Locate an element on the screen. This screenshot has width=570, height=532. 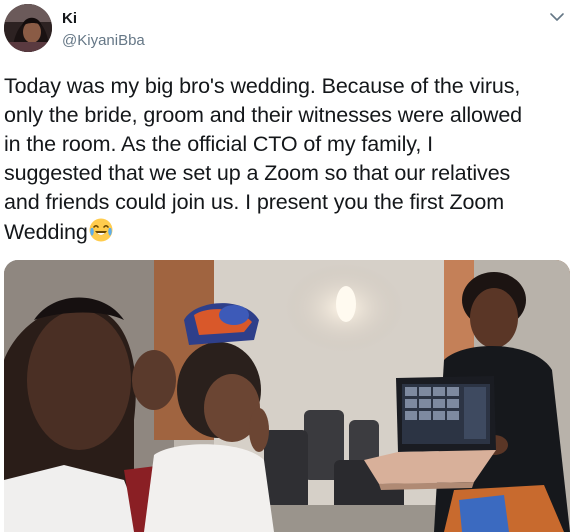
avatar is located at coordinates (28, 28).